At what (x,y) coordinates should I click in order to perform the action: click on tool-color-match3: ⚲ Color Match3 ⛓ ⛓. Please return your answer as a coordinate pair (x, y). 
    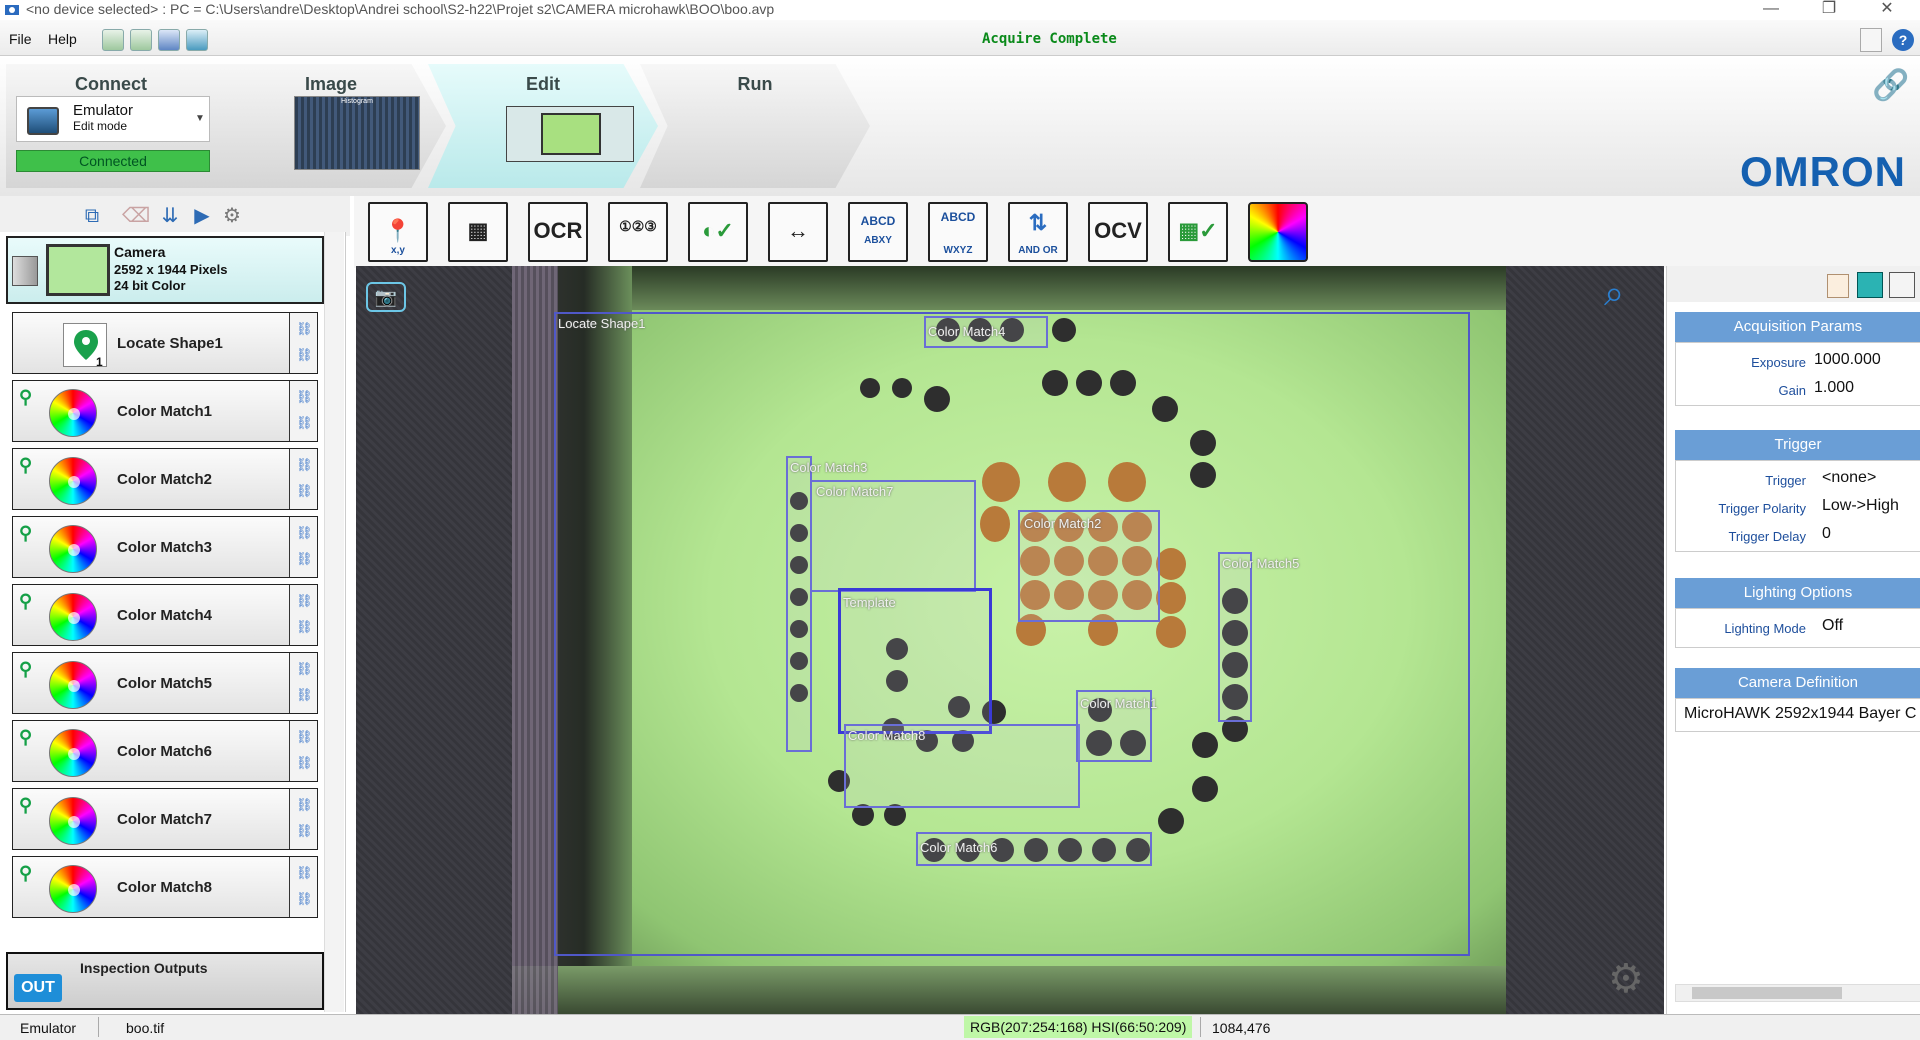
    Looking at the image, I should click on (165, 547).